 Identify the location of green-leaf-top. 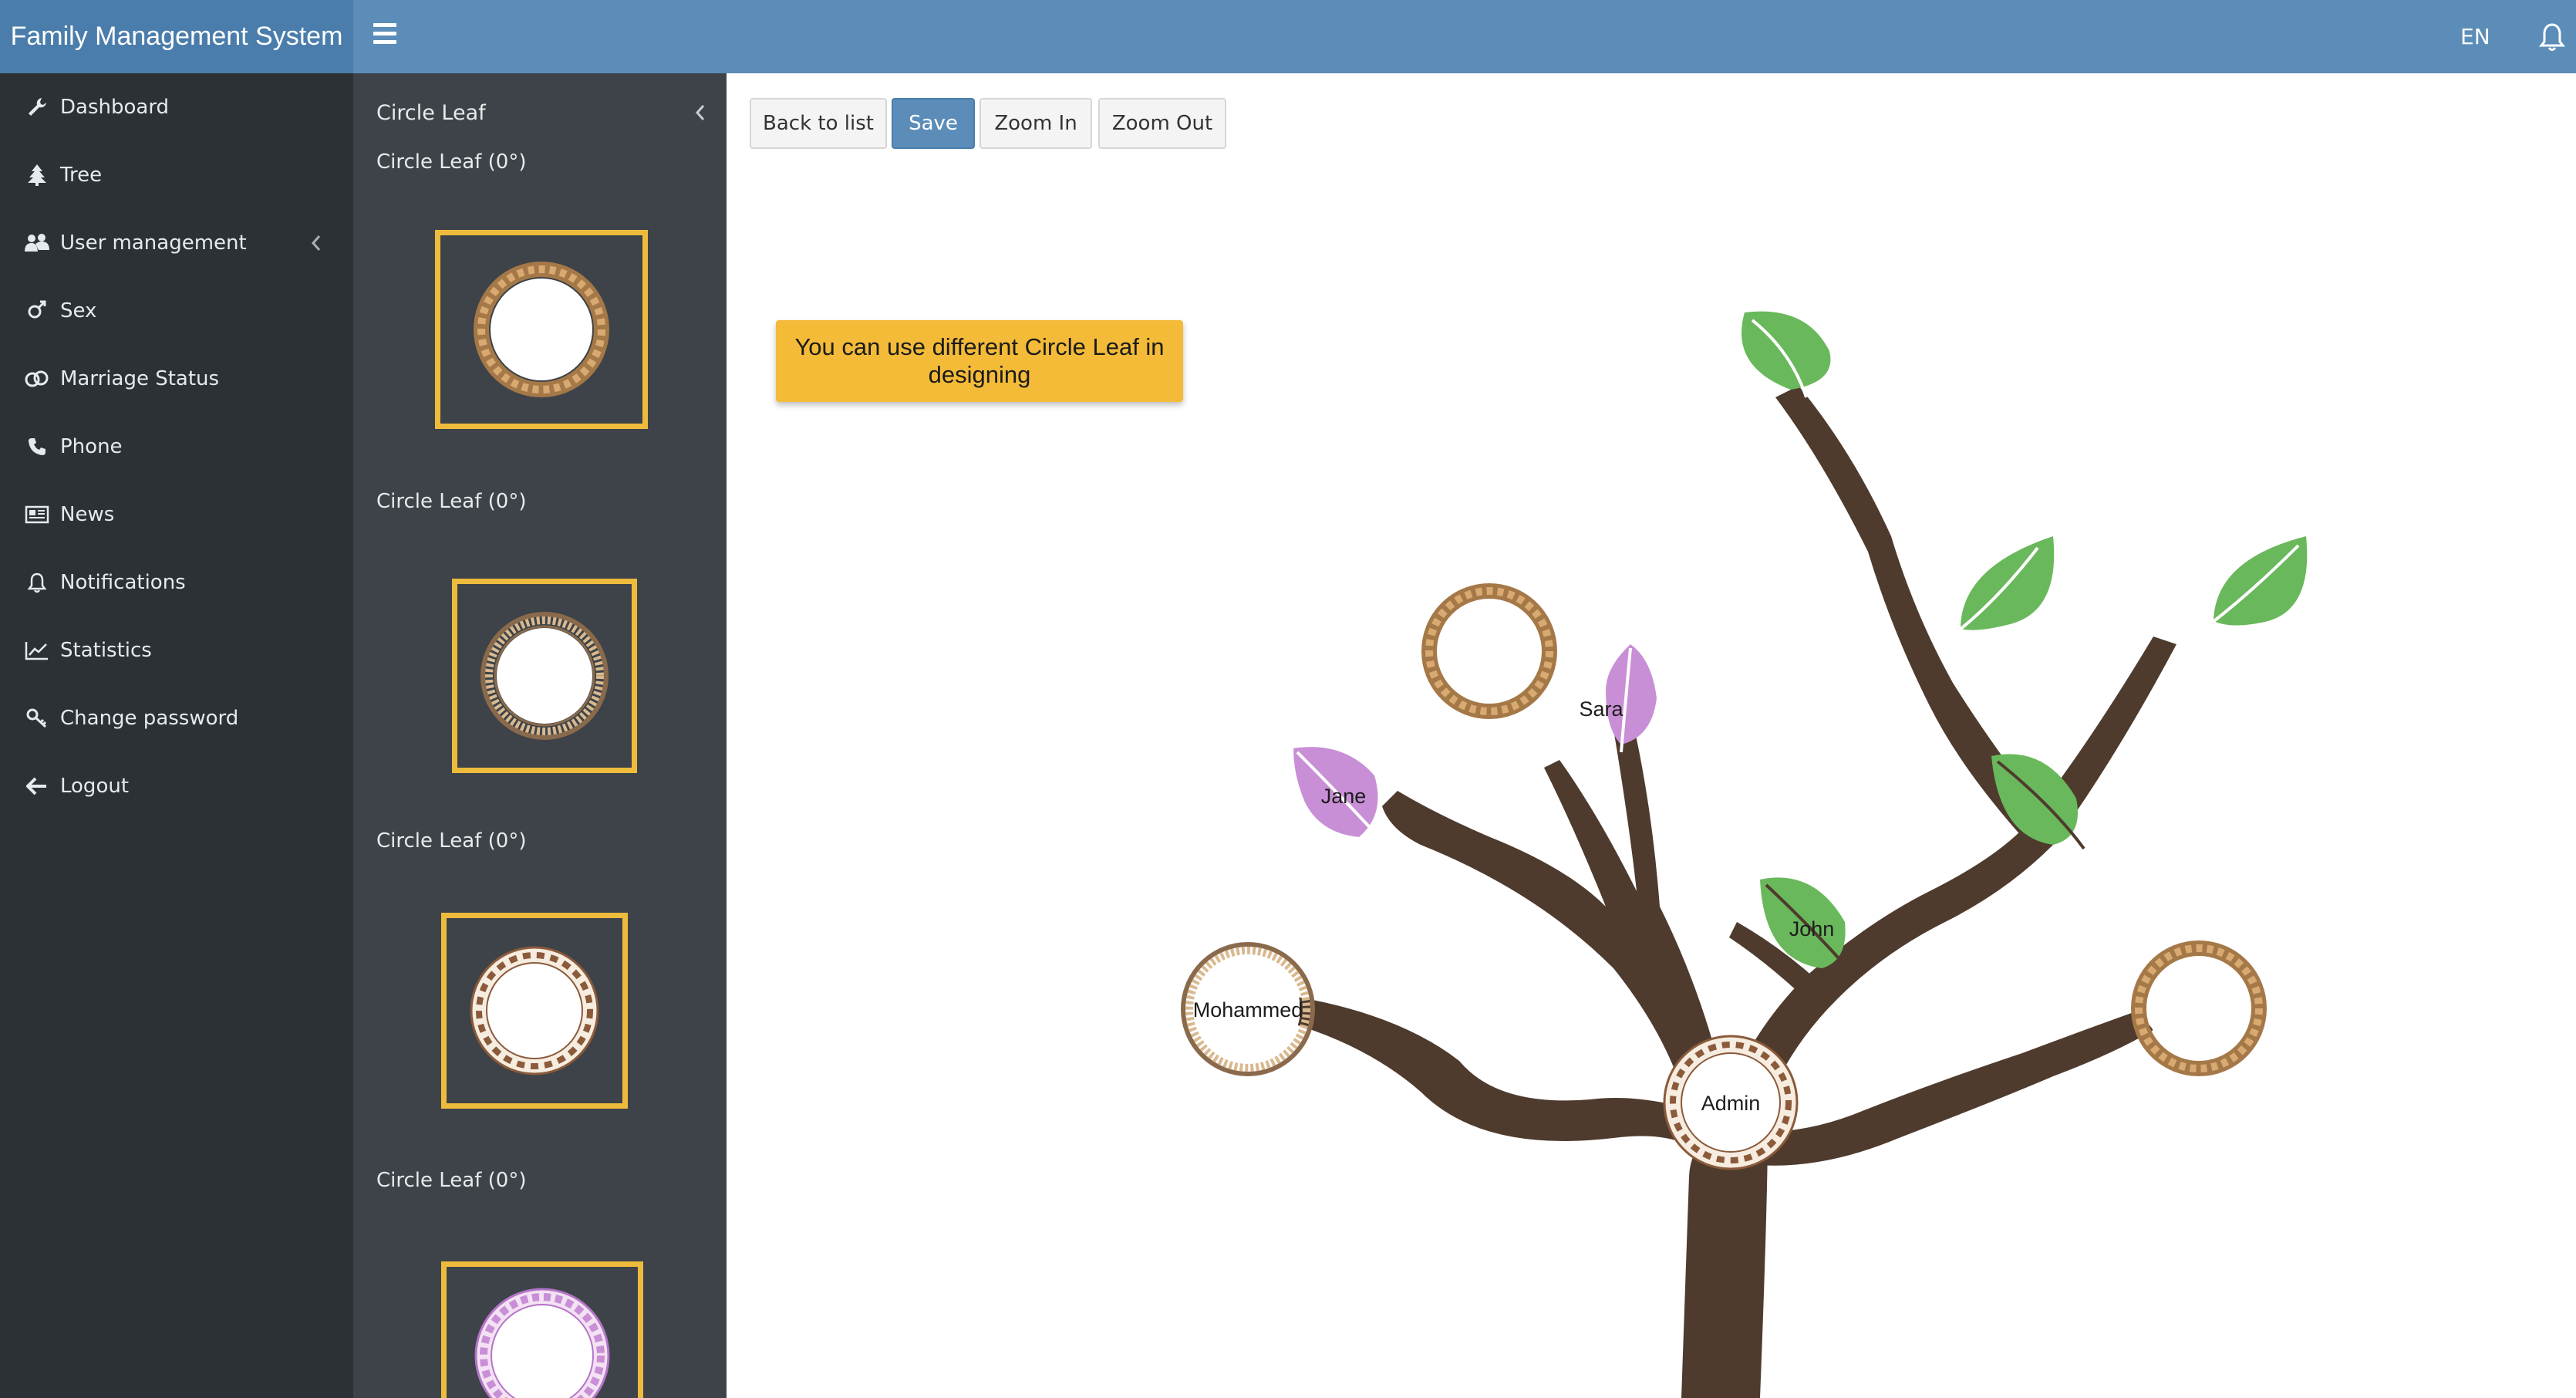
(1786, 354).